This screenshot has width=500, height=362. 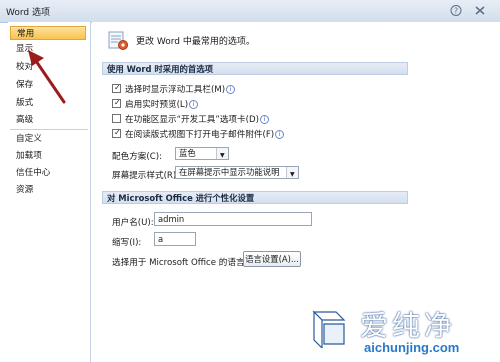 I want to click on window-controls: ?, so click(x=459, y=10).